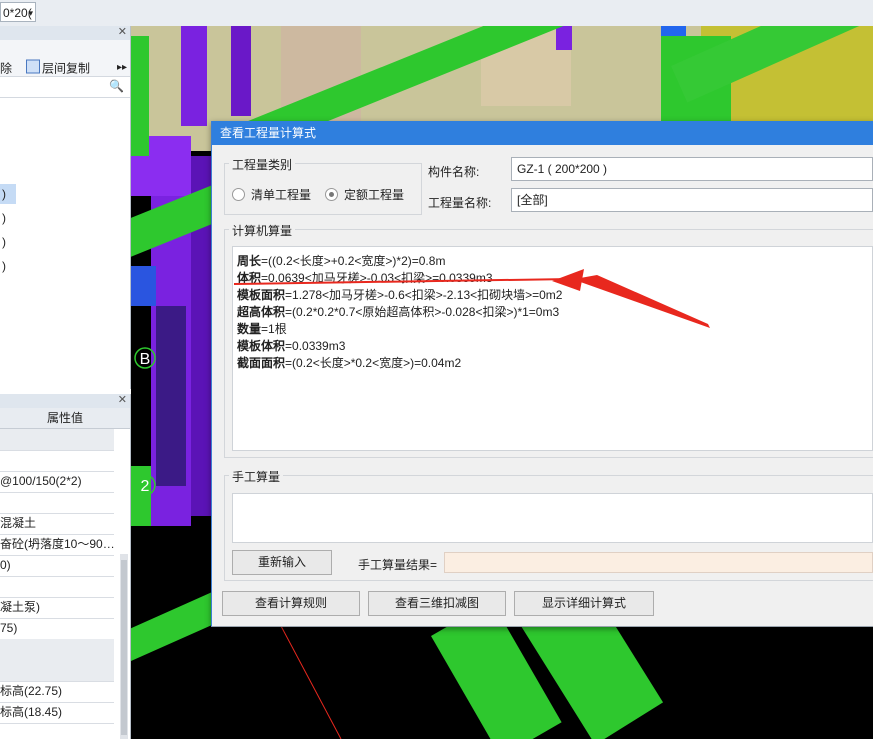  What do you see at coordinates (65, 58) in the screenshot?
I see `panel-toolbar: 除 层间复制 ▸▸` at bounding box center [65, 58].